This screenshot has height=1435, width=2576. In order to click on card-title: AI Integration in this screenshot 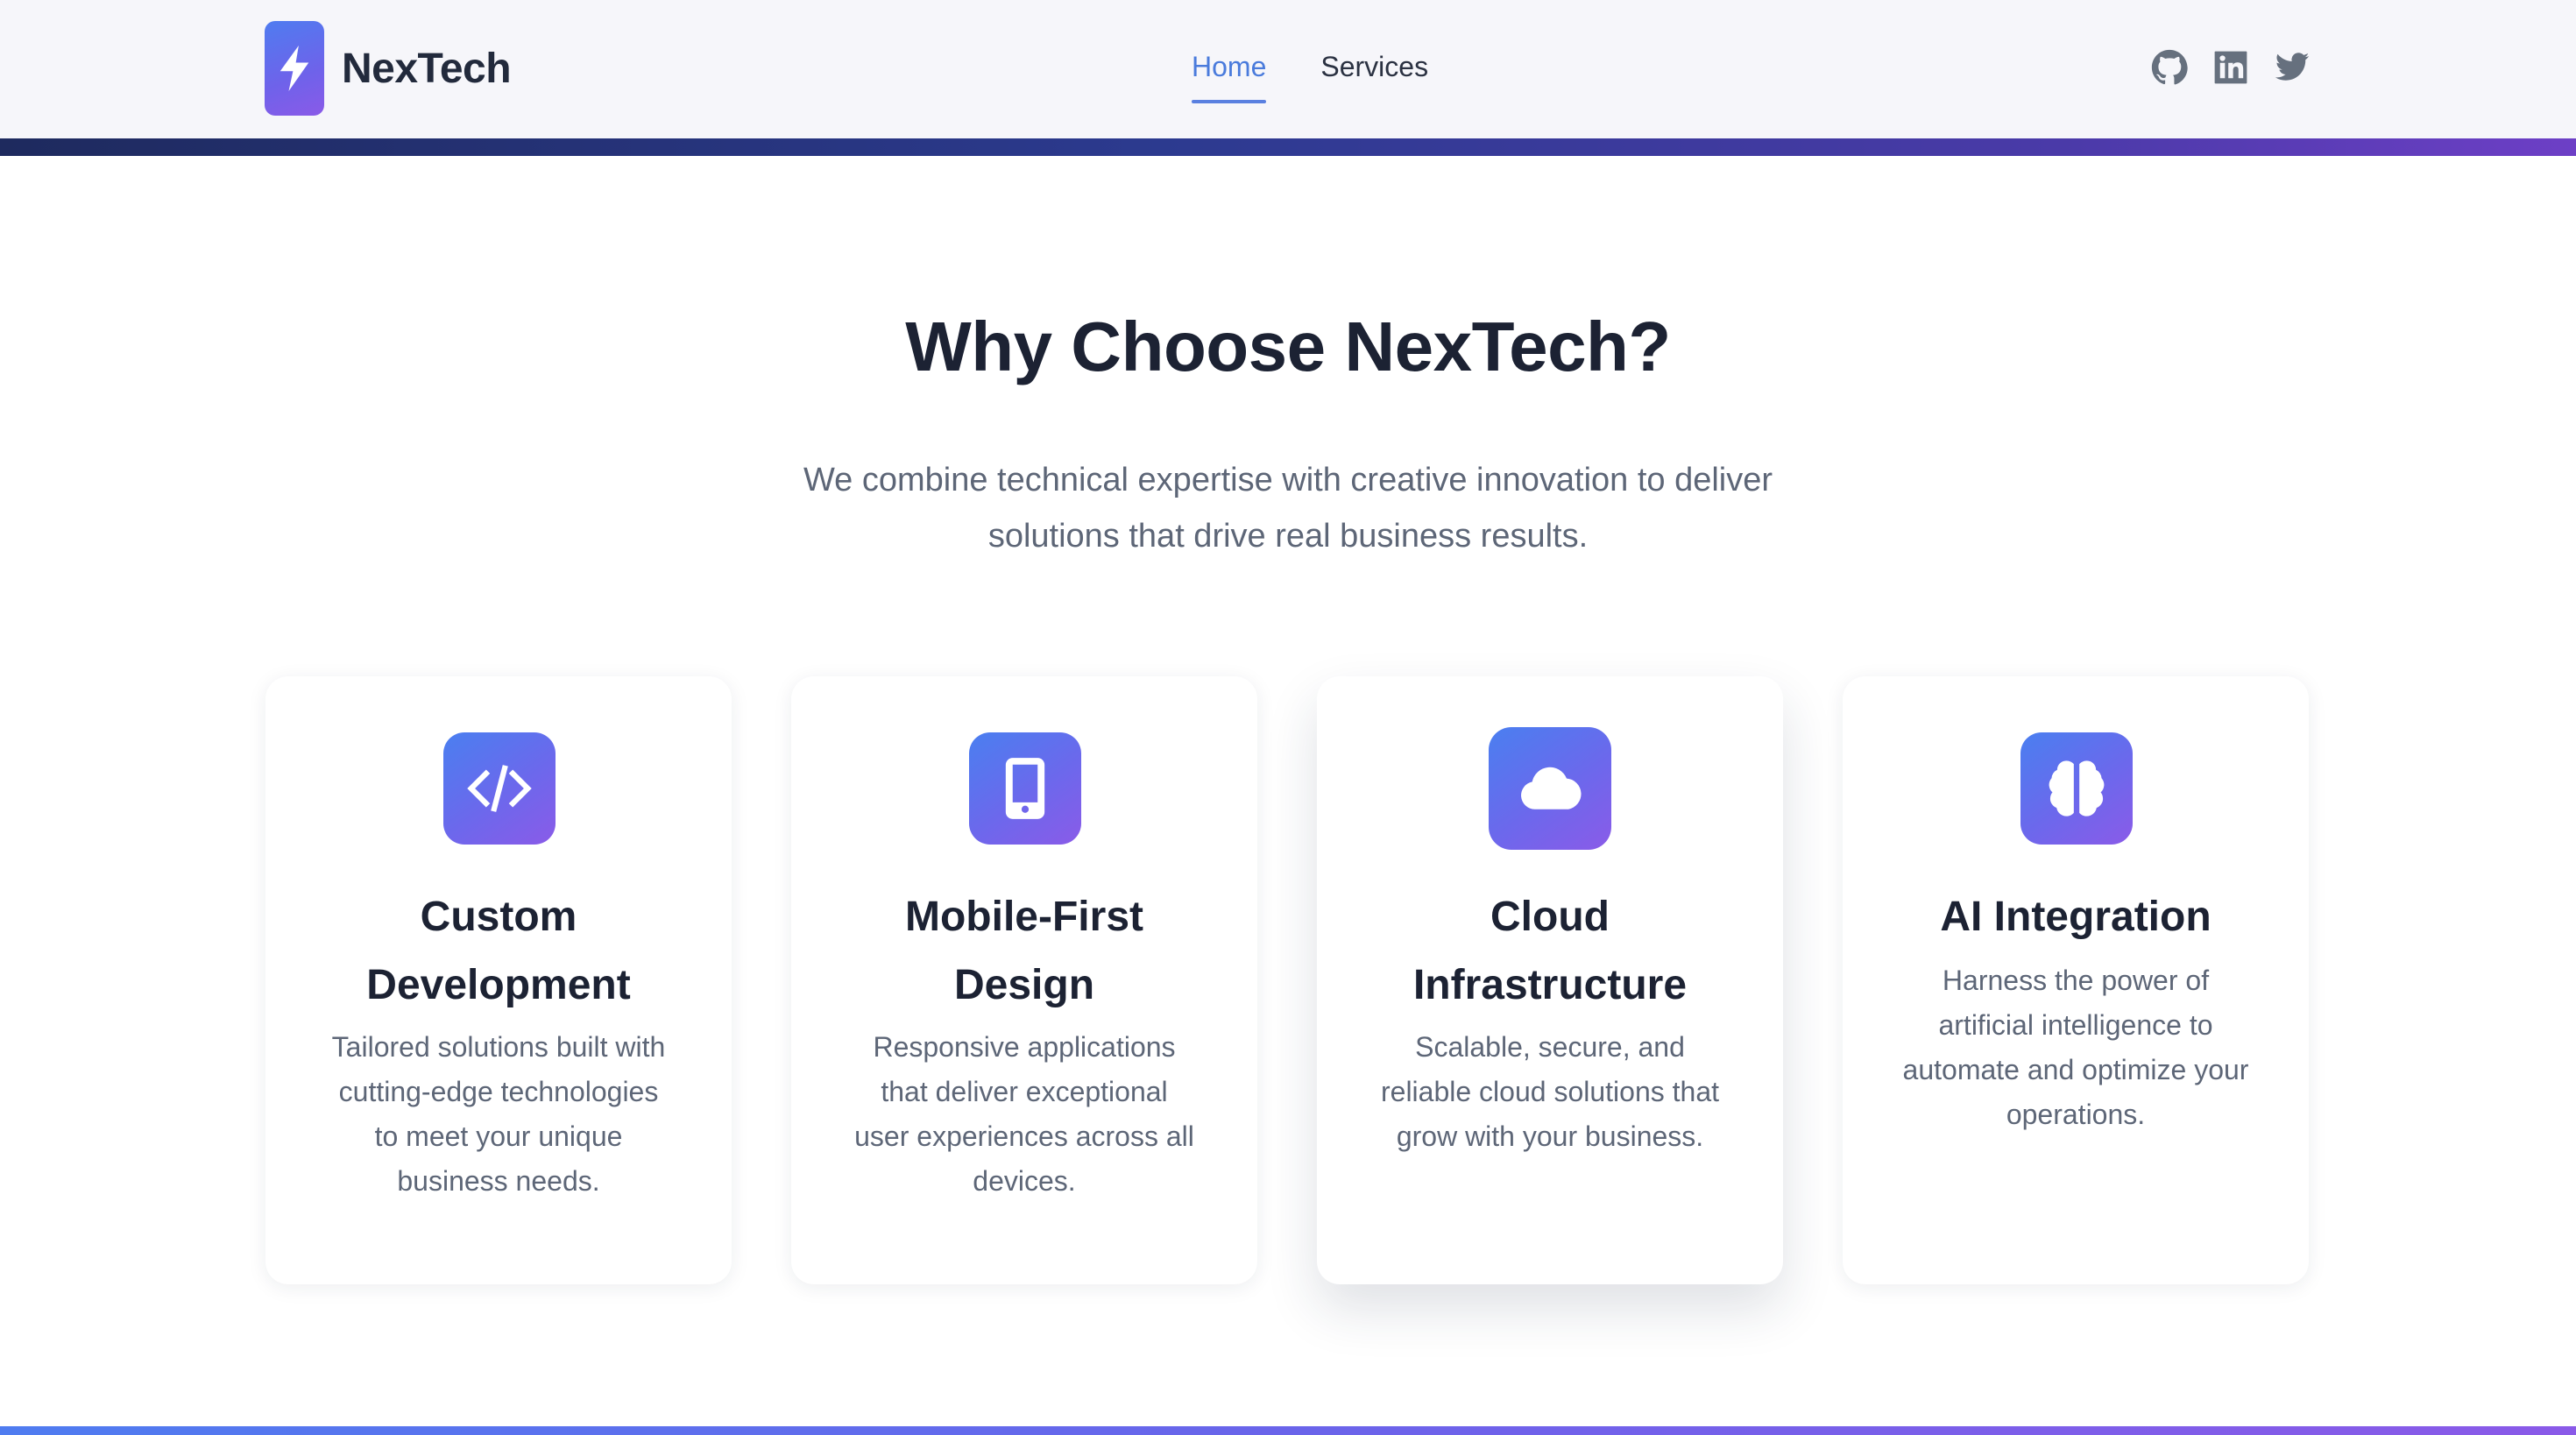, I will do `click(2075, 917)`.